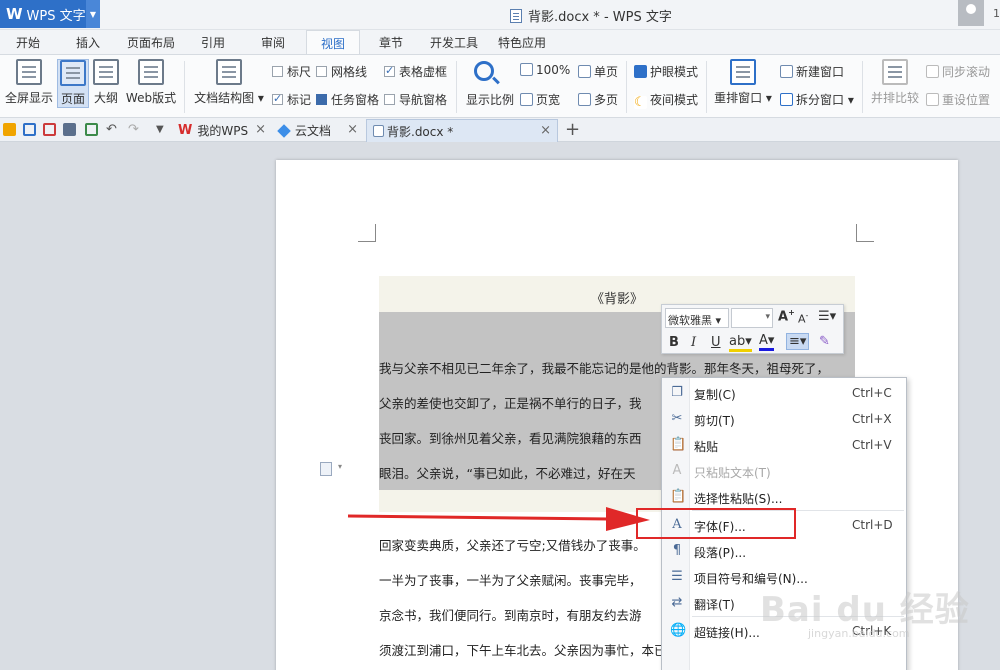 This screenshot has width=1000, height=670. I want to click on task-pane-label: 任务窗格, so click(355, 100).